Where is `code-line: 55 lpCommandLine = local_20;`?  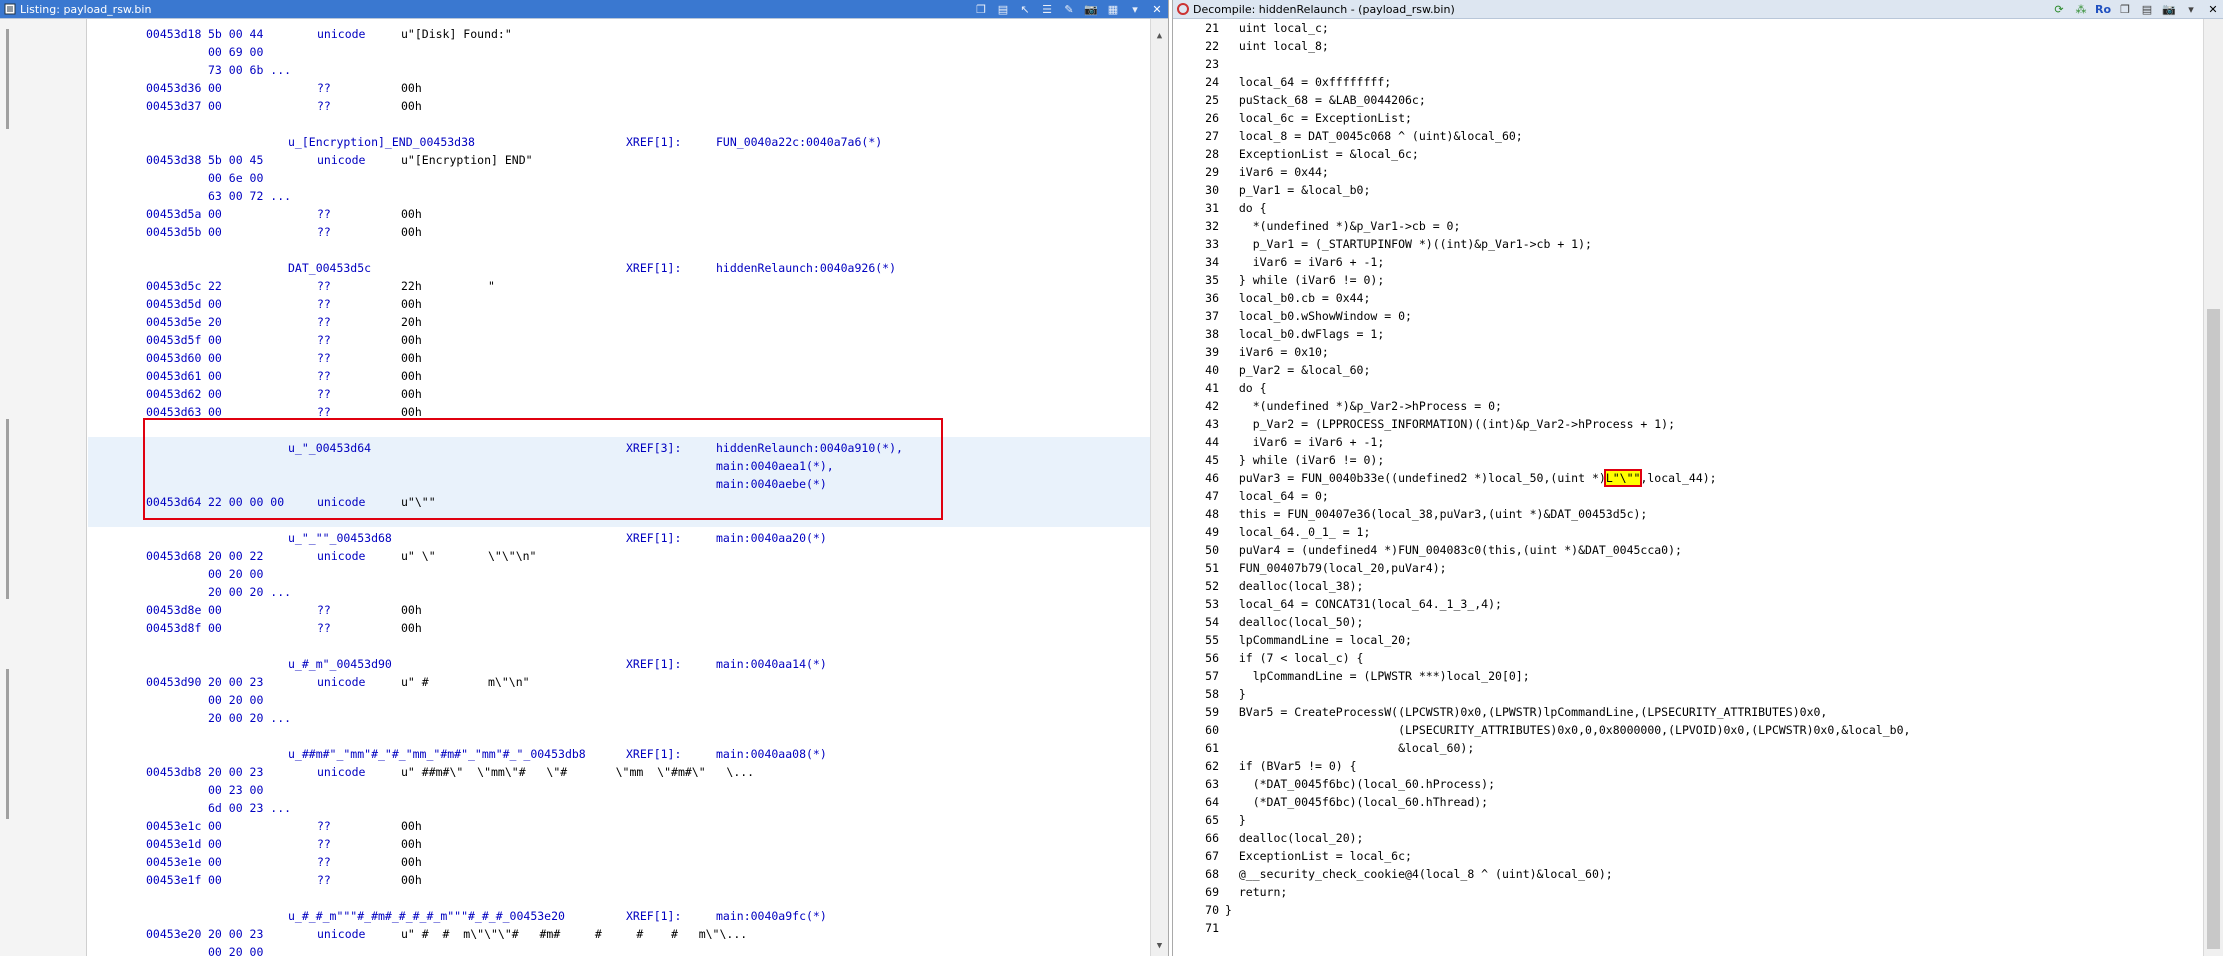
code-line: 55 lpCommandLine = local_20; is located at coordinates (1699, 640).